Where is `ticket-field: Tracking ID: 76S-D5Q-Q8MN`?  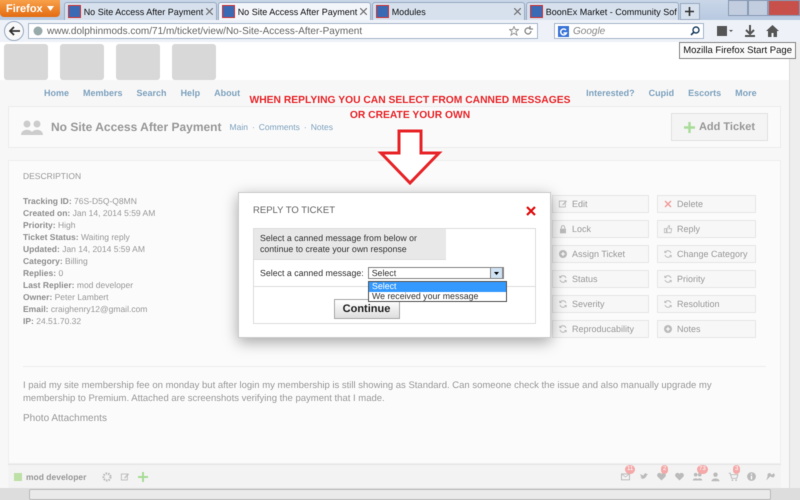
ticket-field: Tracking ID: 76S-D5Q-Q8MN is located at coordinates (123, 201).